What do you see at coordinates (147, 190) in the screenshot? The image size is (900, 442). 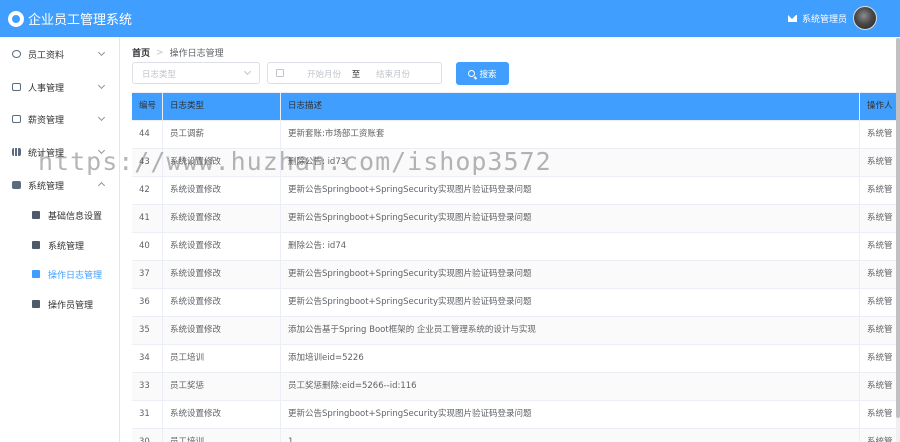 I see `cell-id: 42` at bounding box center [147, 190].